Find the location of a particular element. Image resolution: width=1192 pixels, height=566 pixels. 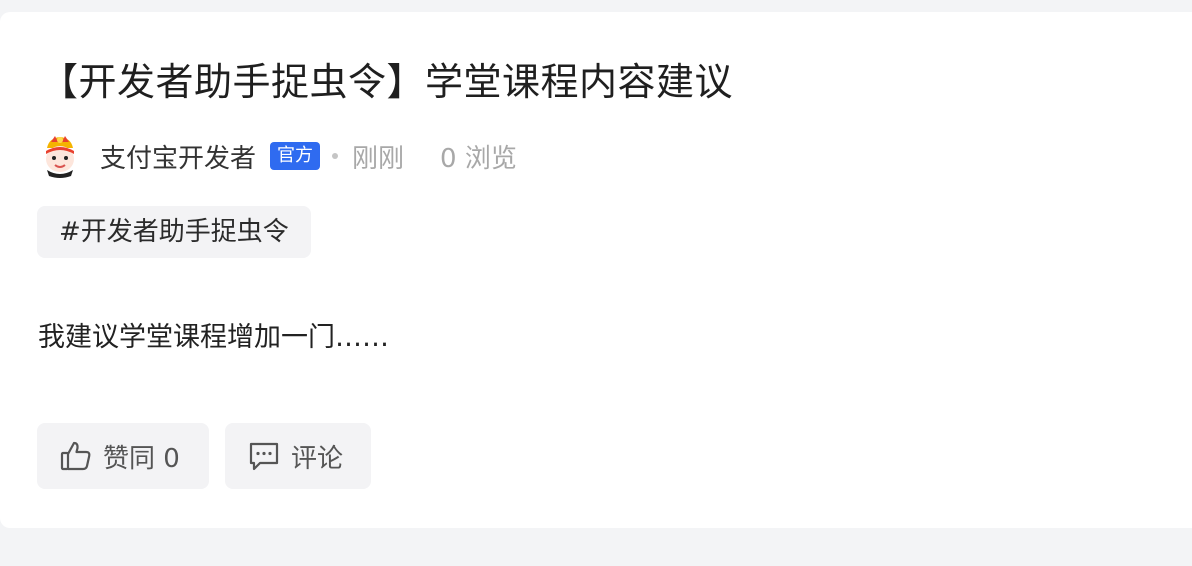

official-badge: 官方 is located at coordinates (295, 156).